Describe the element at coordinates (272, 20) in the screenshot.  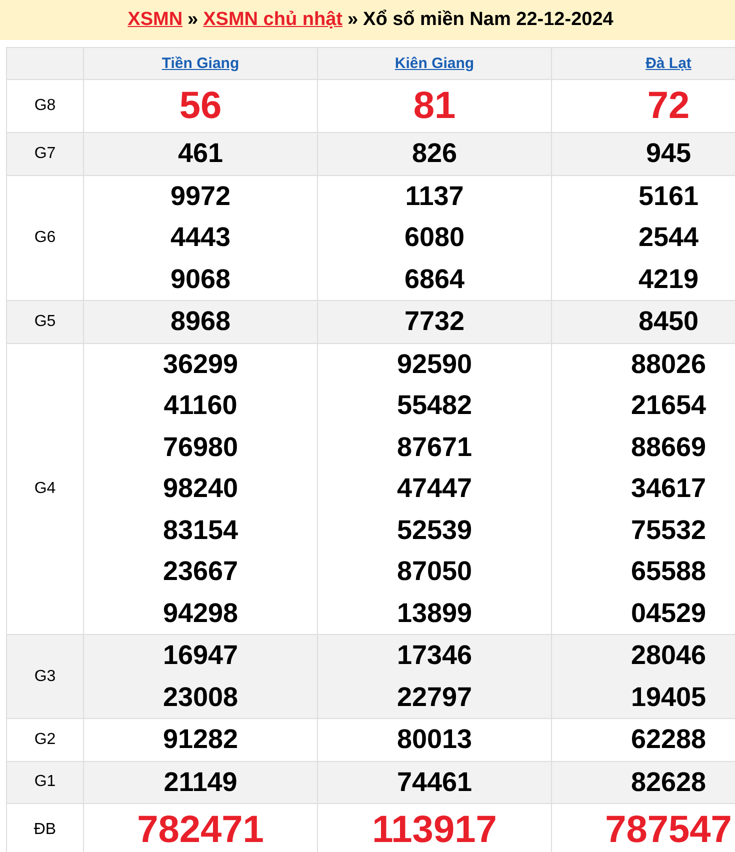
I see `breadcrumb-link: XSMN chủ nhật` at that location.